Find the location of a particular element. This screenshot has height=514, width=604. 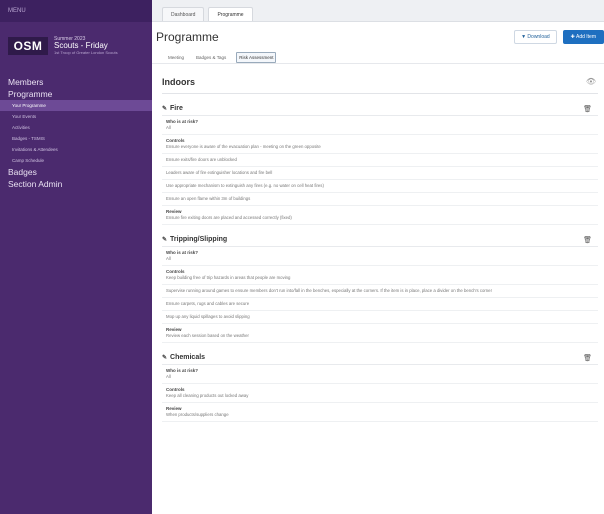

hazard-header: ✎ Fire 🗑 is located at coordinates (380, 109).